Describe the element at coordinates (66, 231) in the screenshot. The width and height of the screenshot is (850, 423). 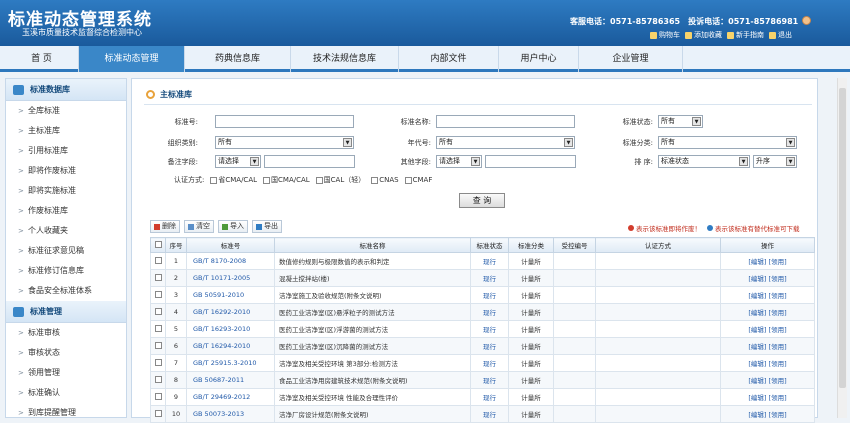
I see `sidebar-item-favorites: > 个人收藏夹` at that location.